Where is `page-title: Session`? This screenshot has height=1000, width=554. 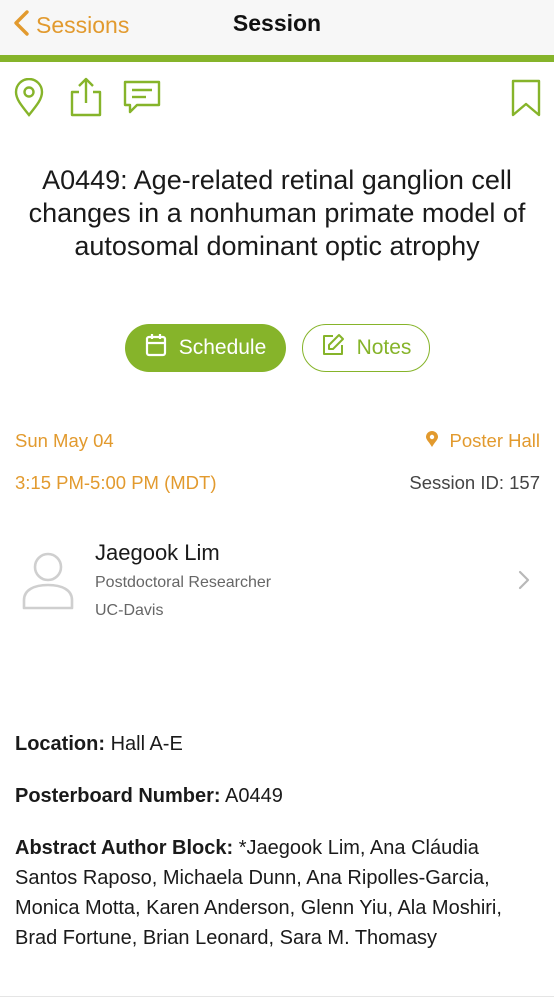 page-title: Session is located at coordinates (277, 23).